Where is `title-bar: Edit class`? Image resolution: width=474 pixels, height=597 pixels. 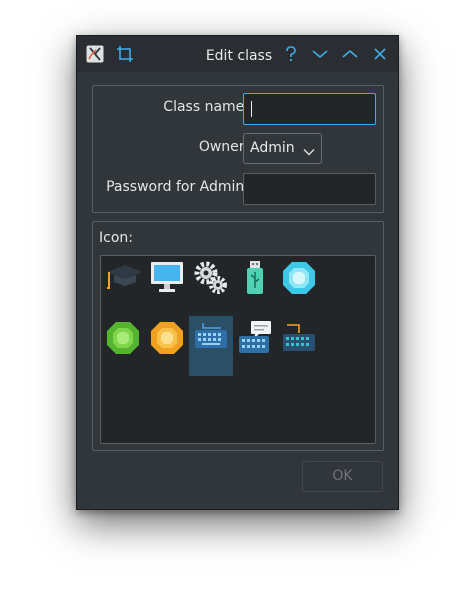 title-bar: Edit class is located at coordinates (237, 54).